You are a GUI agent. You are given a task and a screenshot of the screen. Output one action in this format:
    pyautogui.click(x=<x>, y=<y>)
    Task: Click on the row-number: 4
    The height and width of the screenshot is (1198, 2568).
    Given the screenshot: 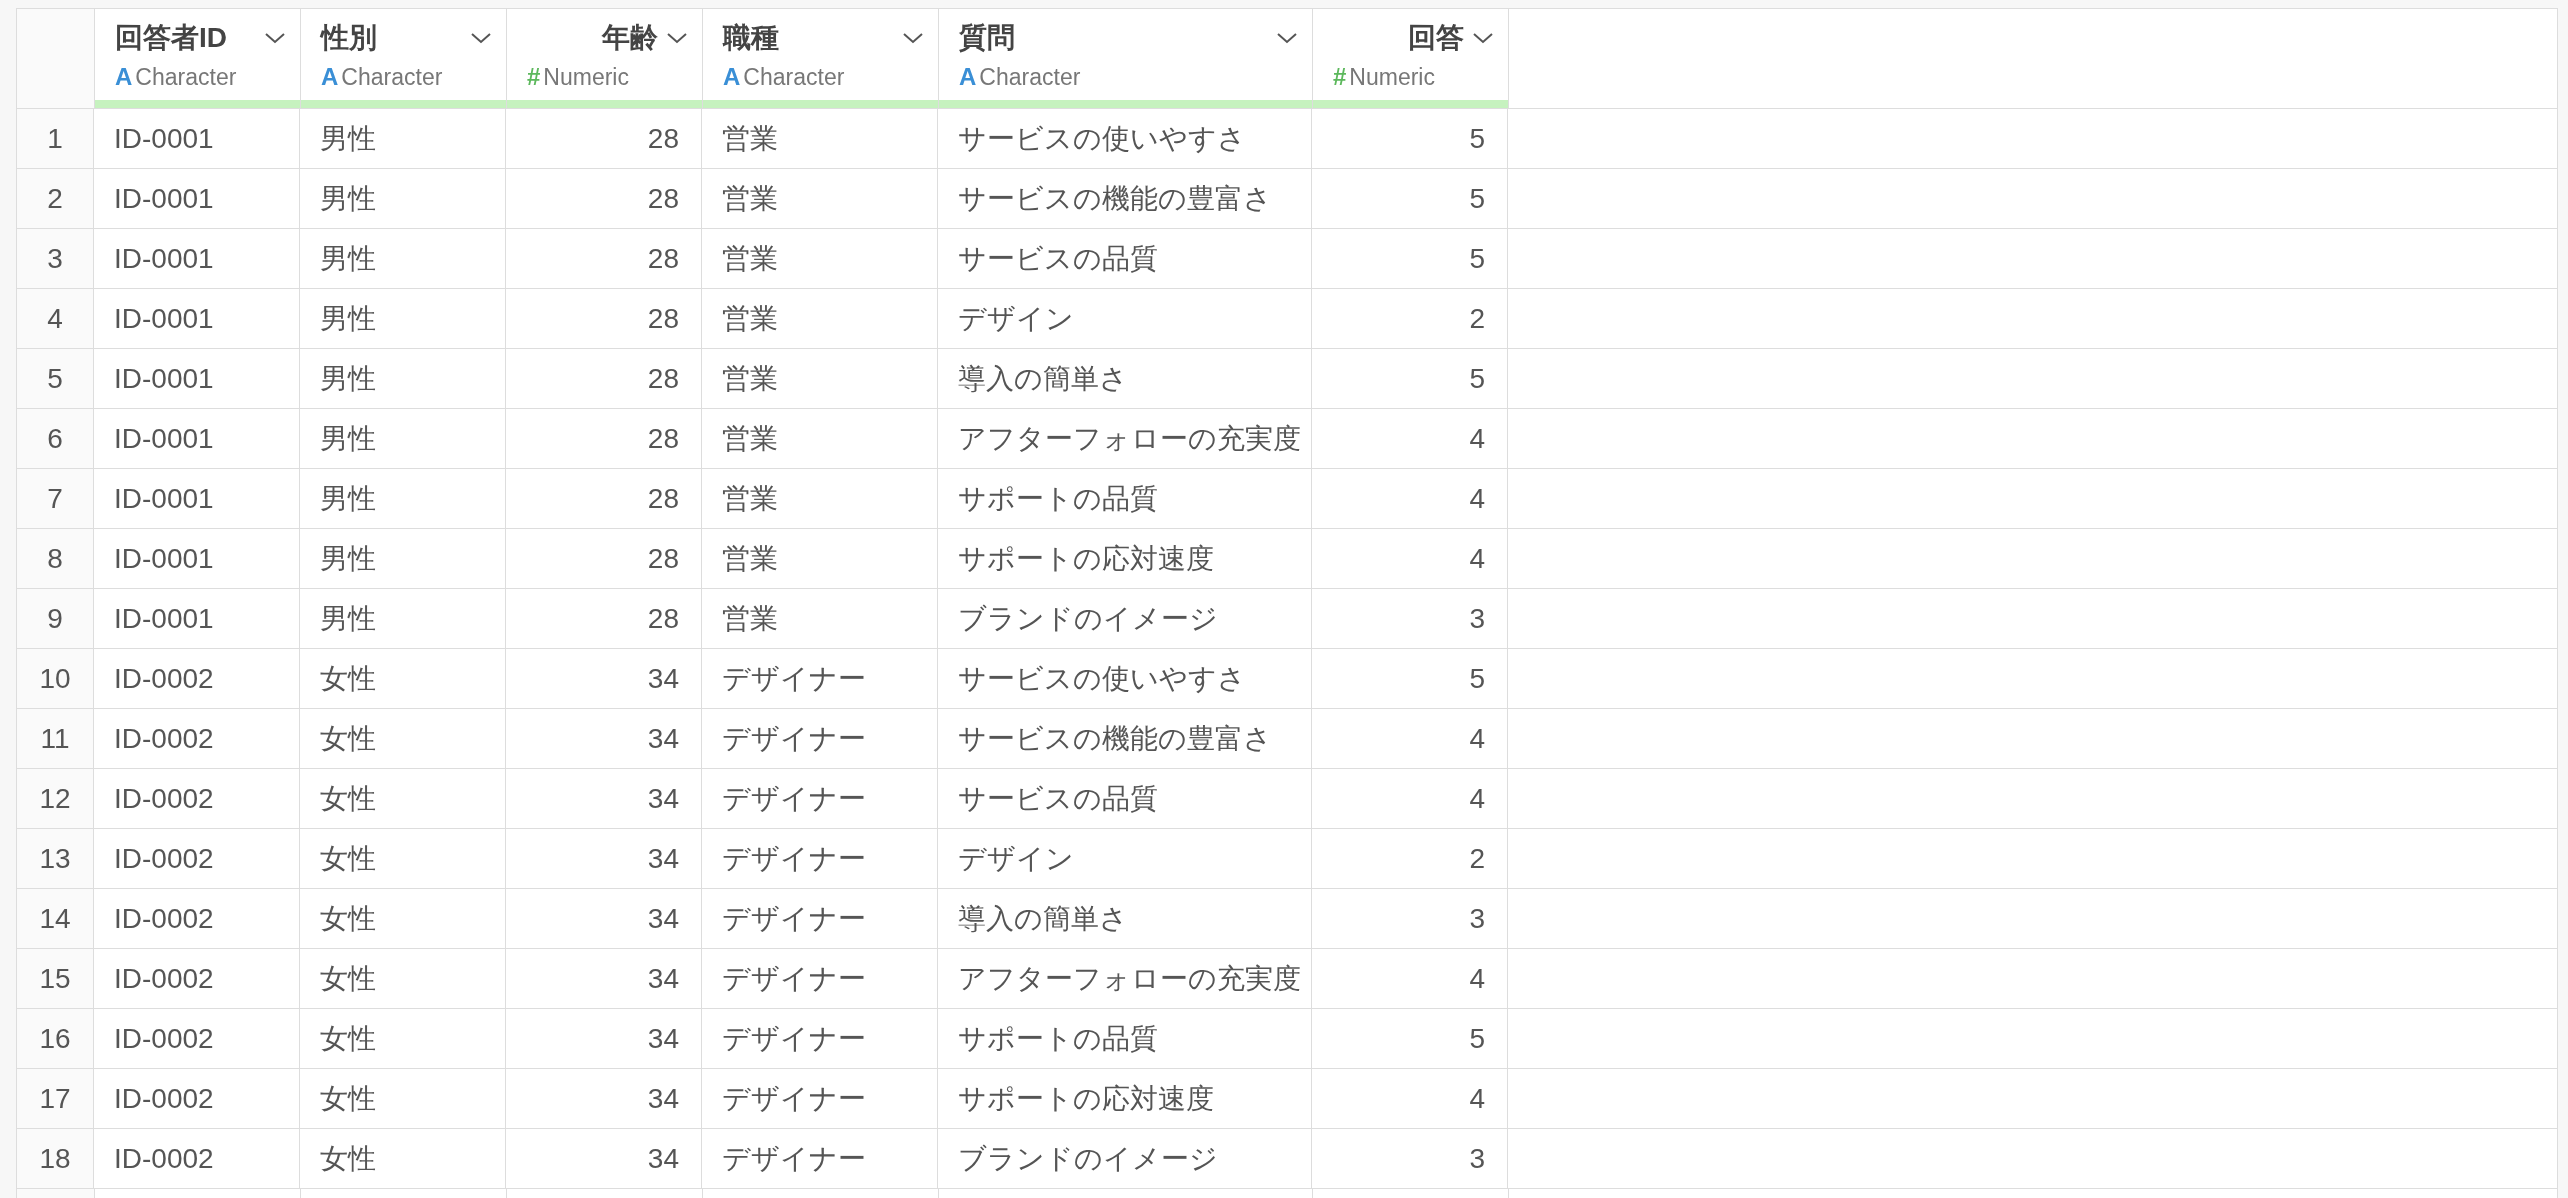 What is the action you would take?
    pyautogui.click(x=55, y=318)
    